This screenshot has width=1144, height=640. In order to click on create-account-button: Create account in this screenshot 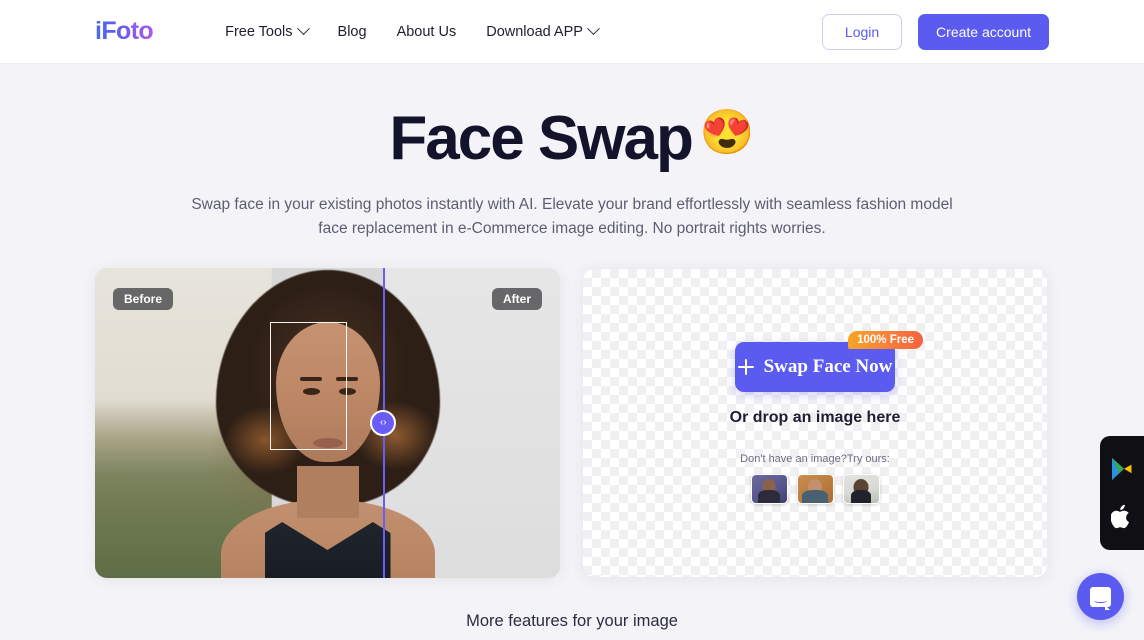, I will do `click(983, 31)`.